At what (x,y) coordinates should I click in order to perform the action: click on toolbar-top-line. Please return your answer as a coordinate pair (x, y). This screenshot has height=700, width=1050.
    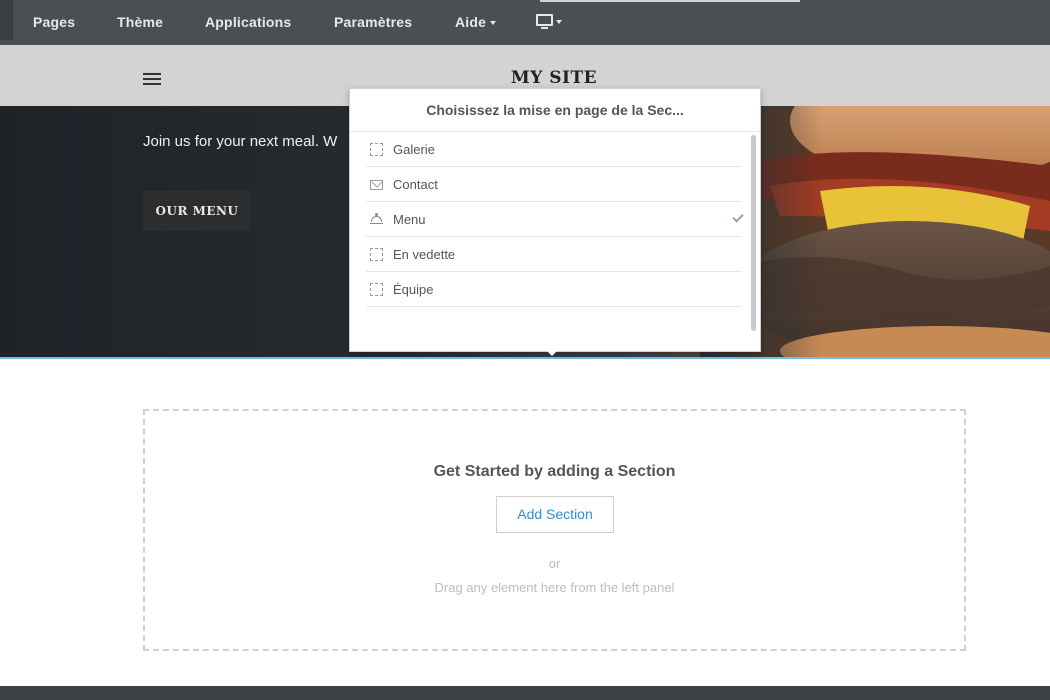
    Looking at the image, I should click on (670, 1).